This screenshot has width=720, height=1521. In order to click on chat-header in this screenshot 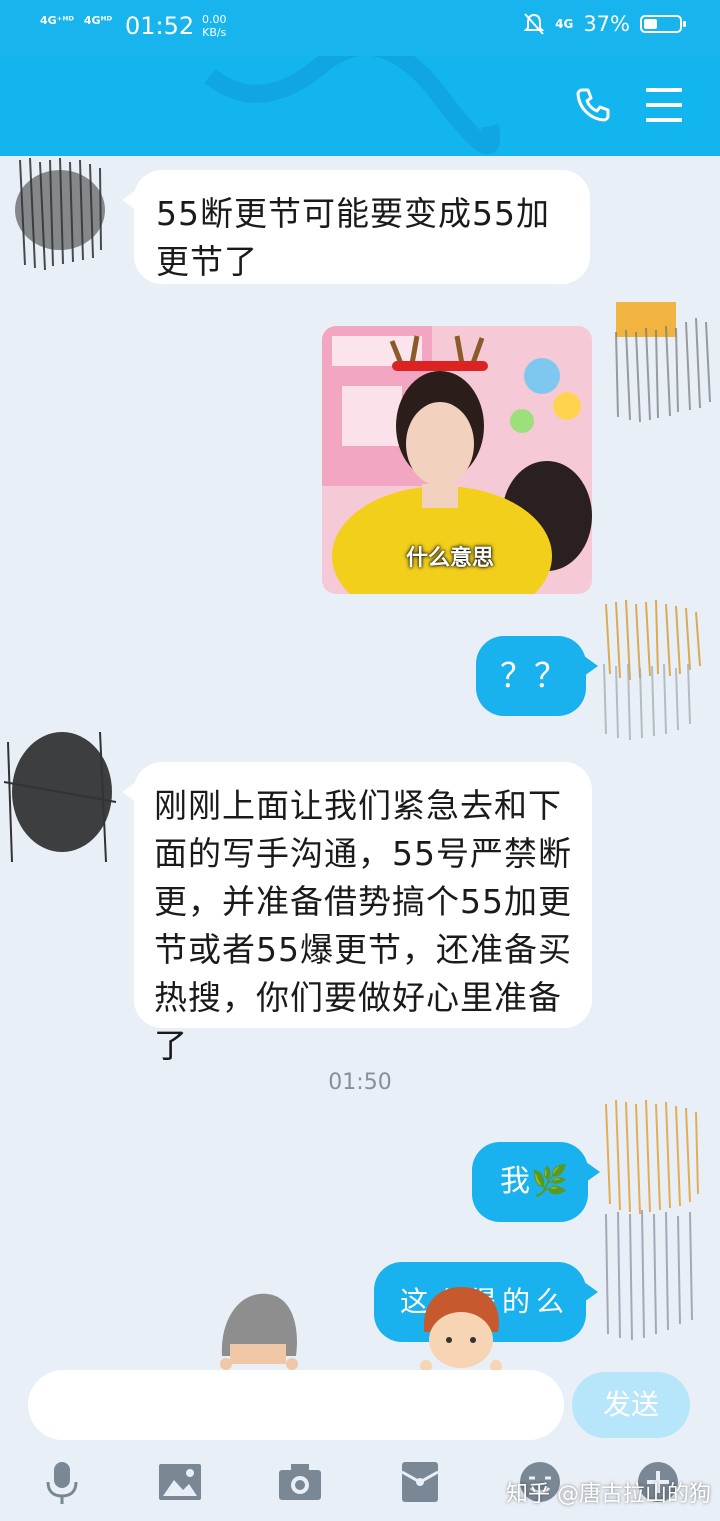, I will do `click(360, 106)`.